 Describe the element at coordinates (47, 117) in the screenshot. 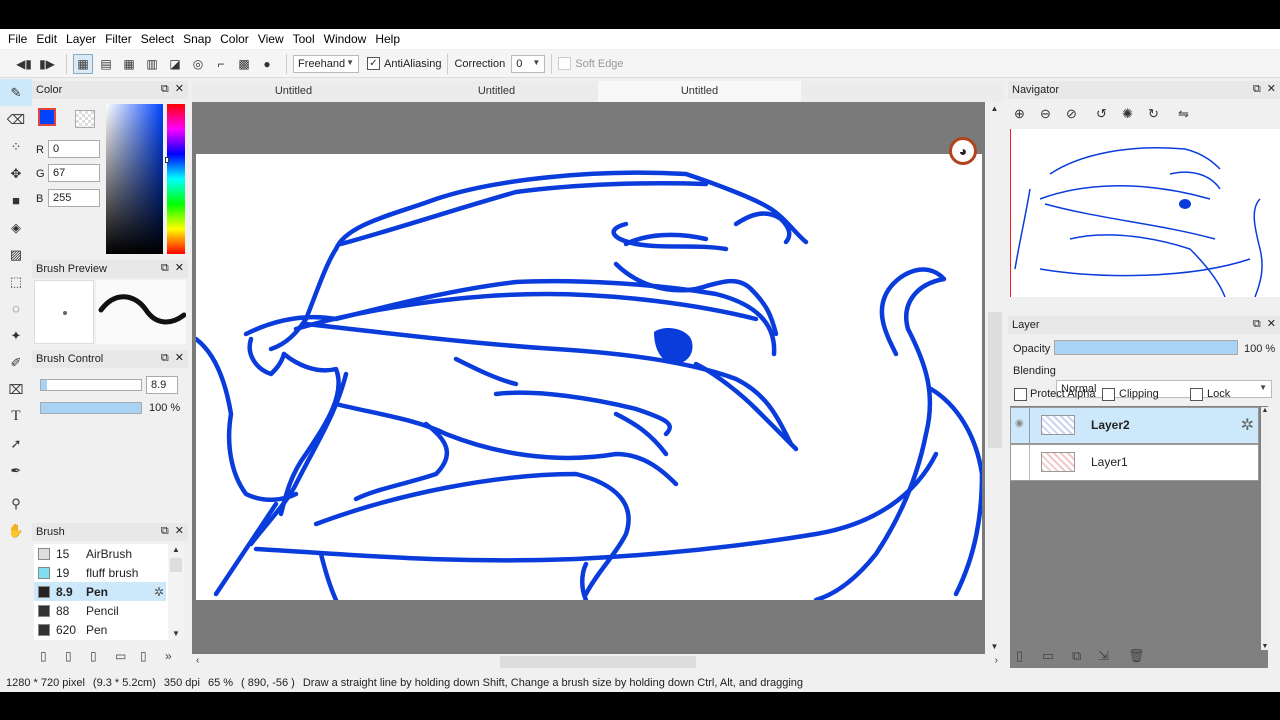

I see `foreground-color-swatch` at that location.